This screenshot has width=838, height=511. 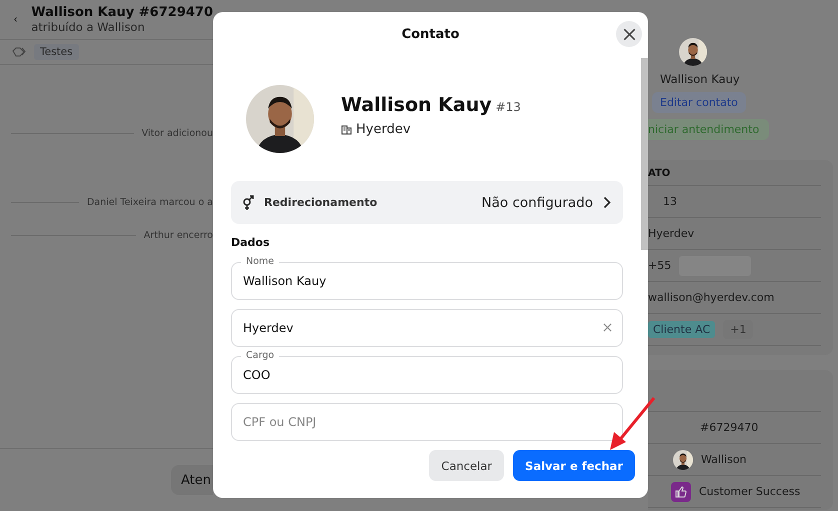 What do you see at coordinates (248, 202) in the screenshot?
I see `gender-icon` at bounding box center [248, 202].